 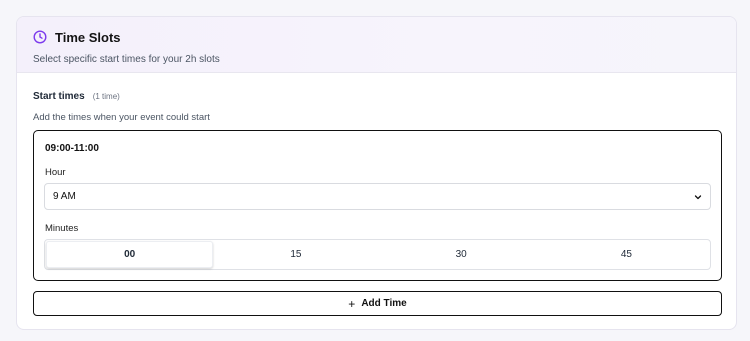 What do you see at coordinates (106, 96) in the screenshot?
I see `start-times-count: (1 time)` at bounding box center [106, 96].